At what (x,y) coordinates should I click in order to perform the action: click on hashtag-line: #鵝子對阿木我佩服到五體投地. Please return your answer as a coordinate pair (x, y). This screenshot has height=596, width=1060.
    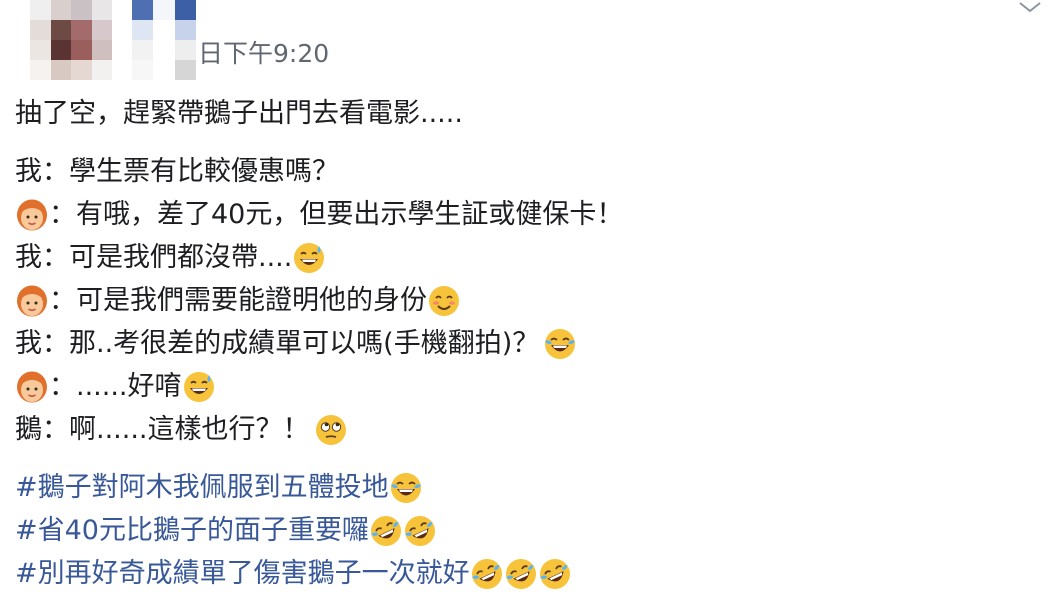
    Looking at the image, I should click on (219, 488).